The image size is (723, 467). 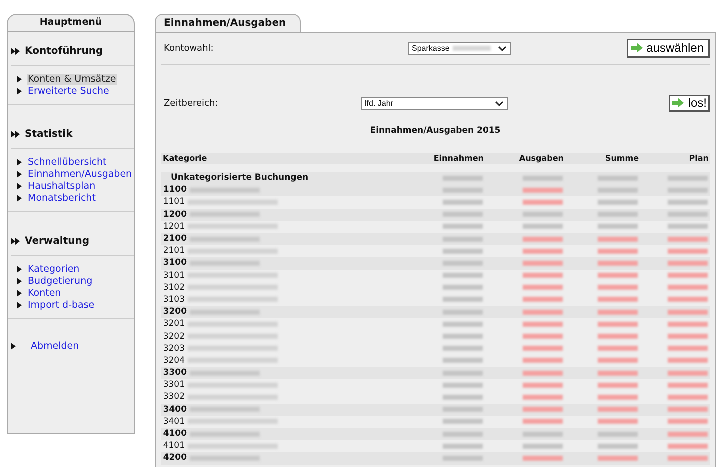 What do you see at coordinates (61, 305) in the screenshot?
I see `menu-link: Import d-base` at bounding box center [61, 305].